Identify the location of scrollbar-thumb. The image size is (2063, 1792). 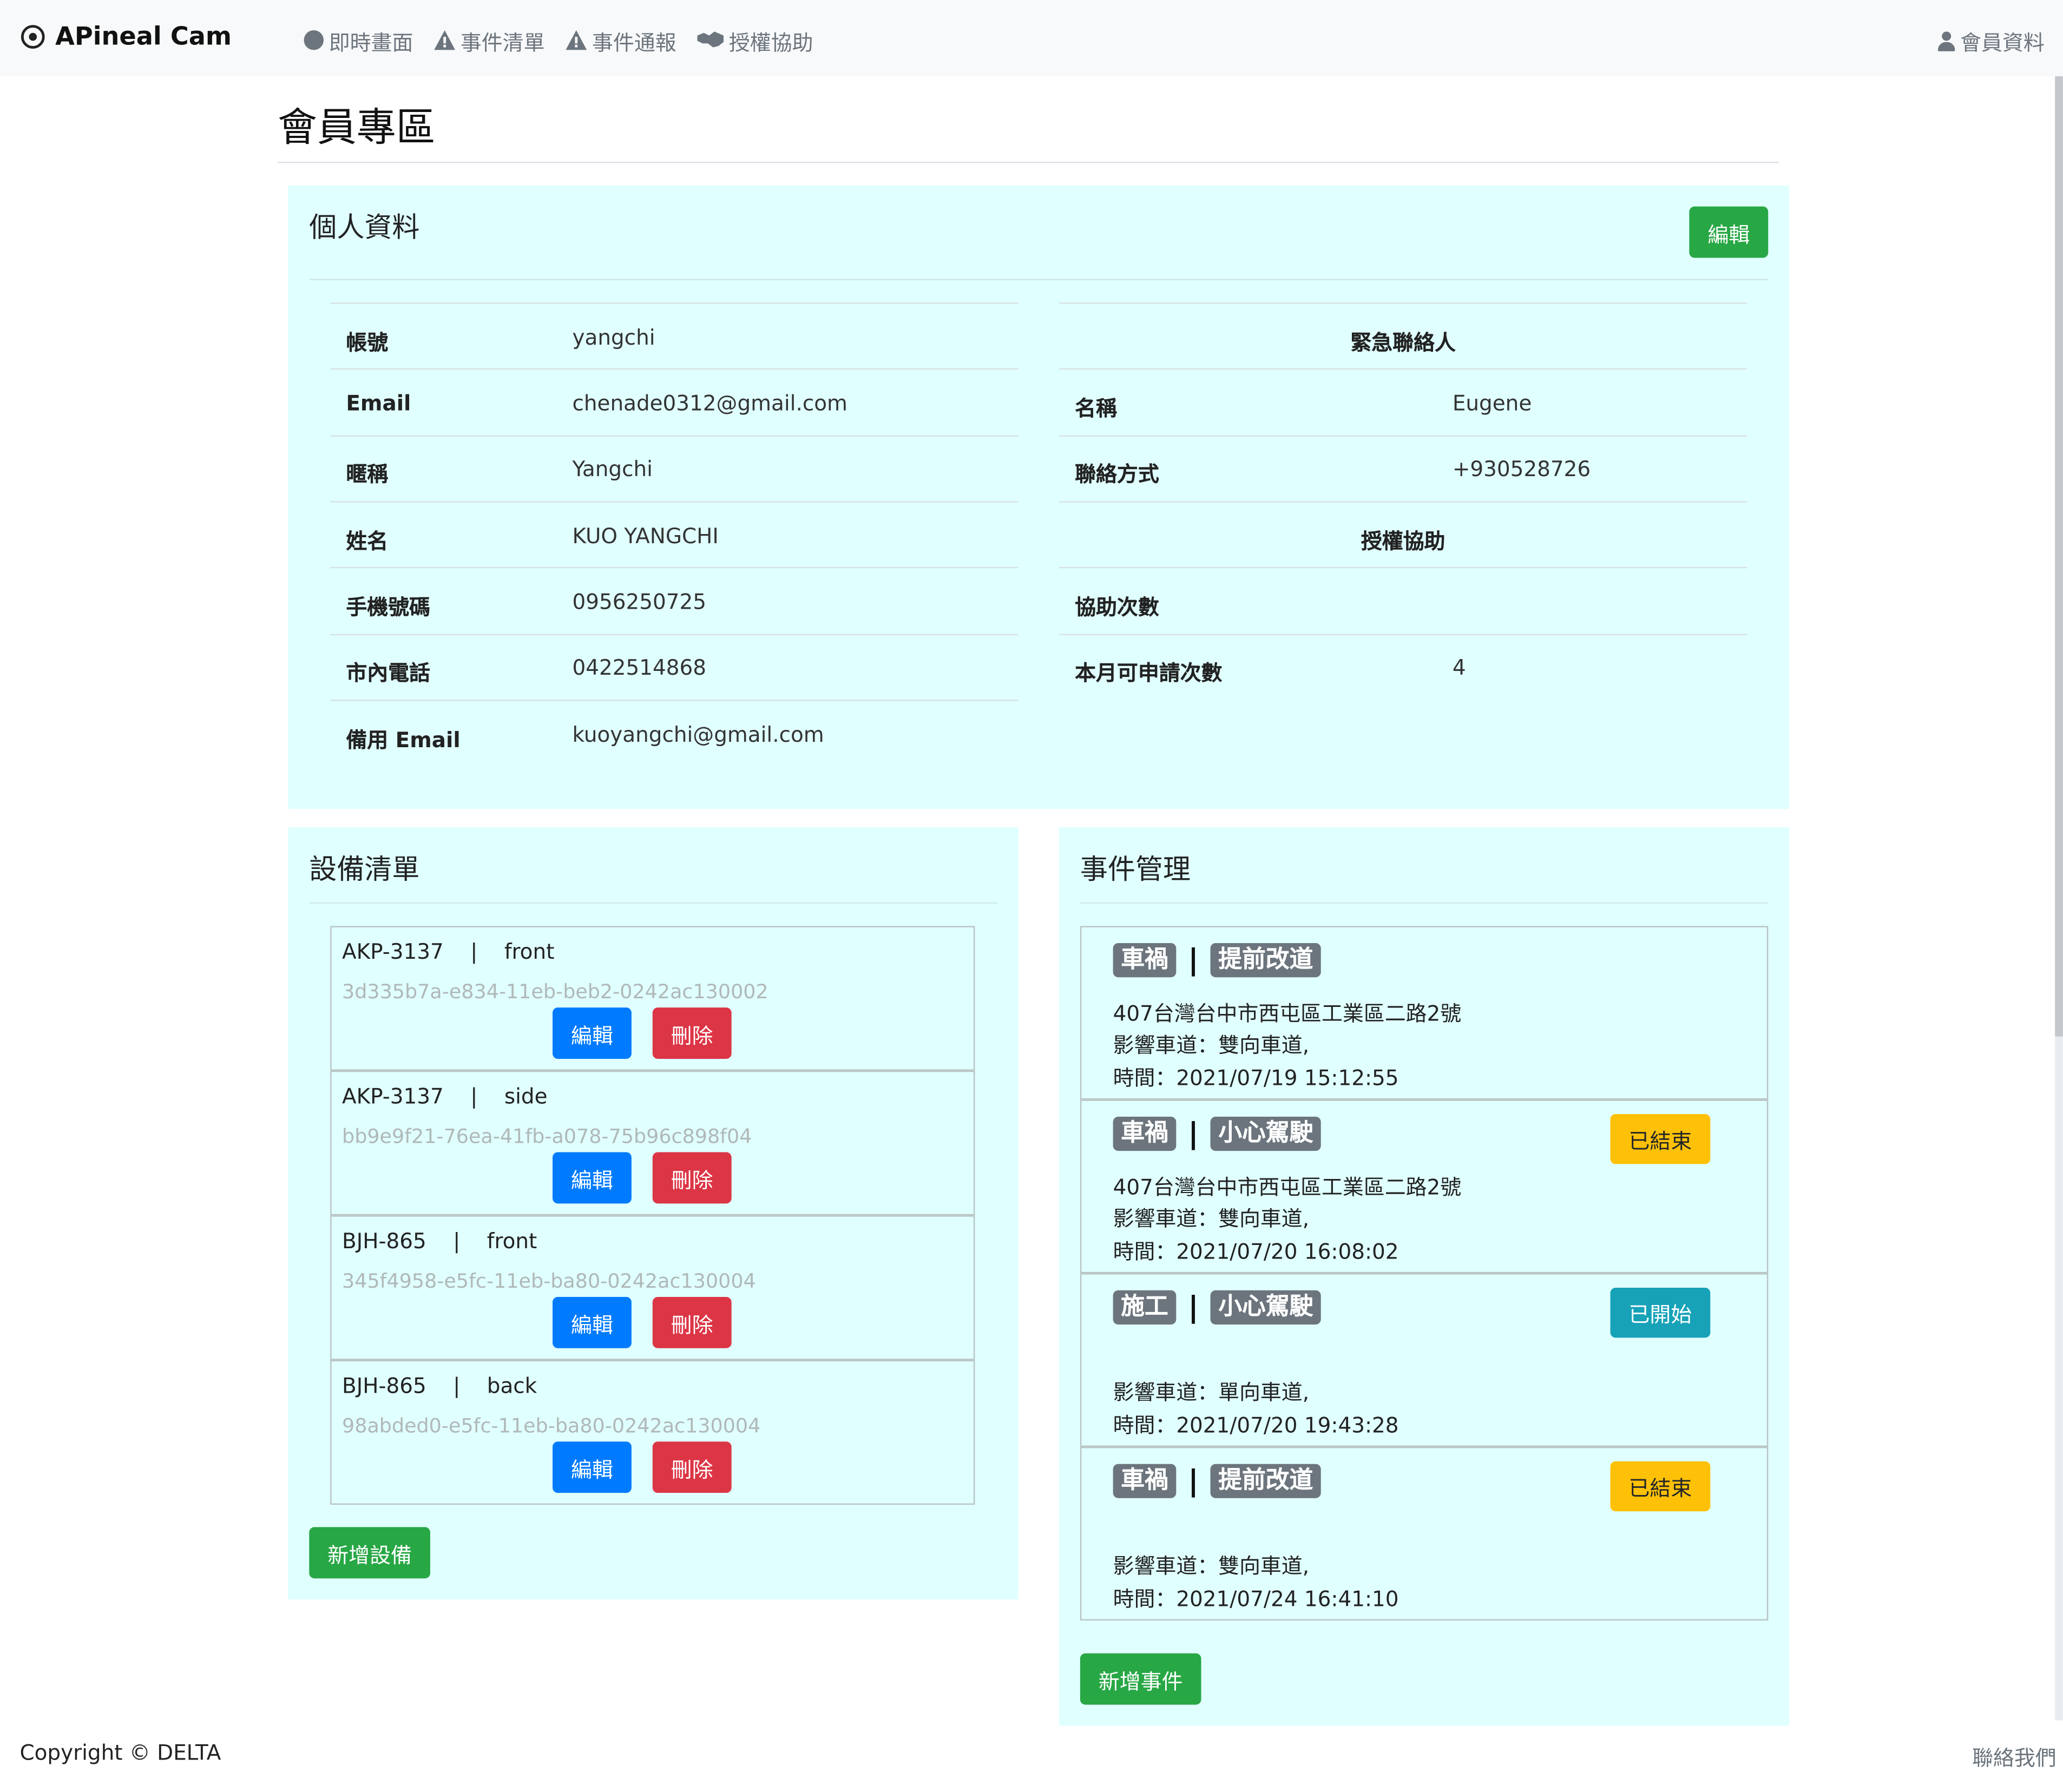
(2059, 556).